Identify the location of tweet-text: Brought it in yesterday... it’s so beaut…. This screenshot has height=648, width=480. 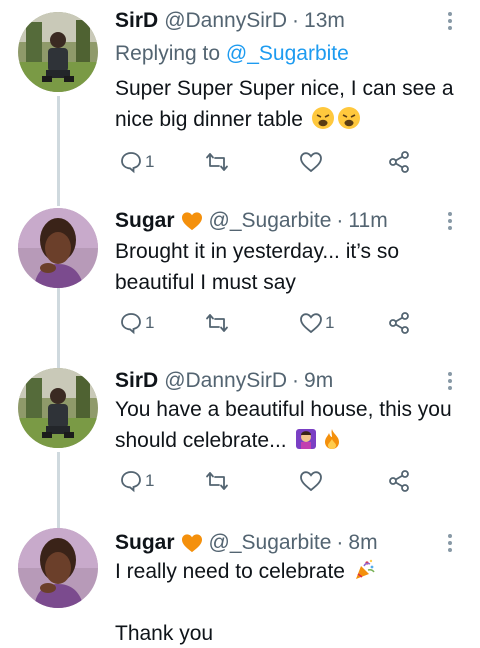
(257, 267).